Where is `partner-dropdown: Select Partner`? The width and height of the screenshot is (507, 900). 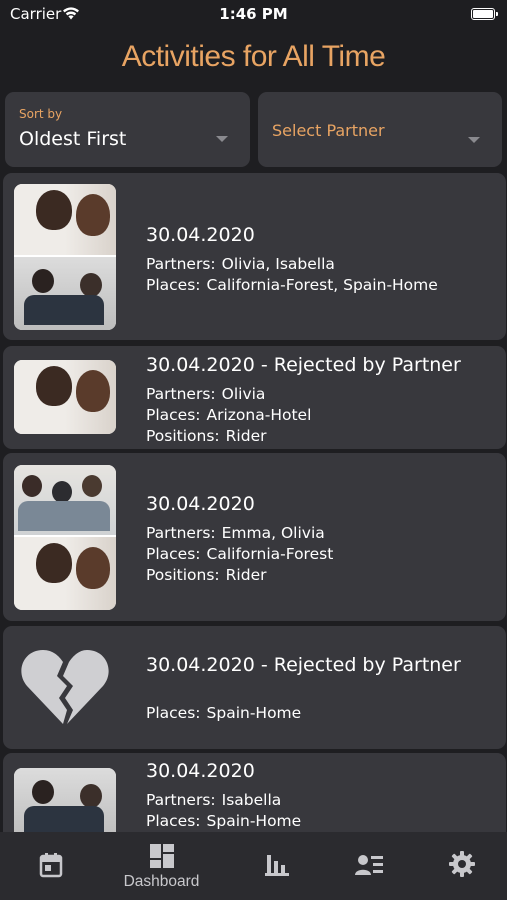 partner-dropdown: Select Partner is located at coordinates (380, 129).